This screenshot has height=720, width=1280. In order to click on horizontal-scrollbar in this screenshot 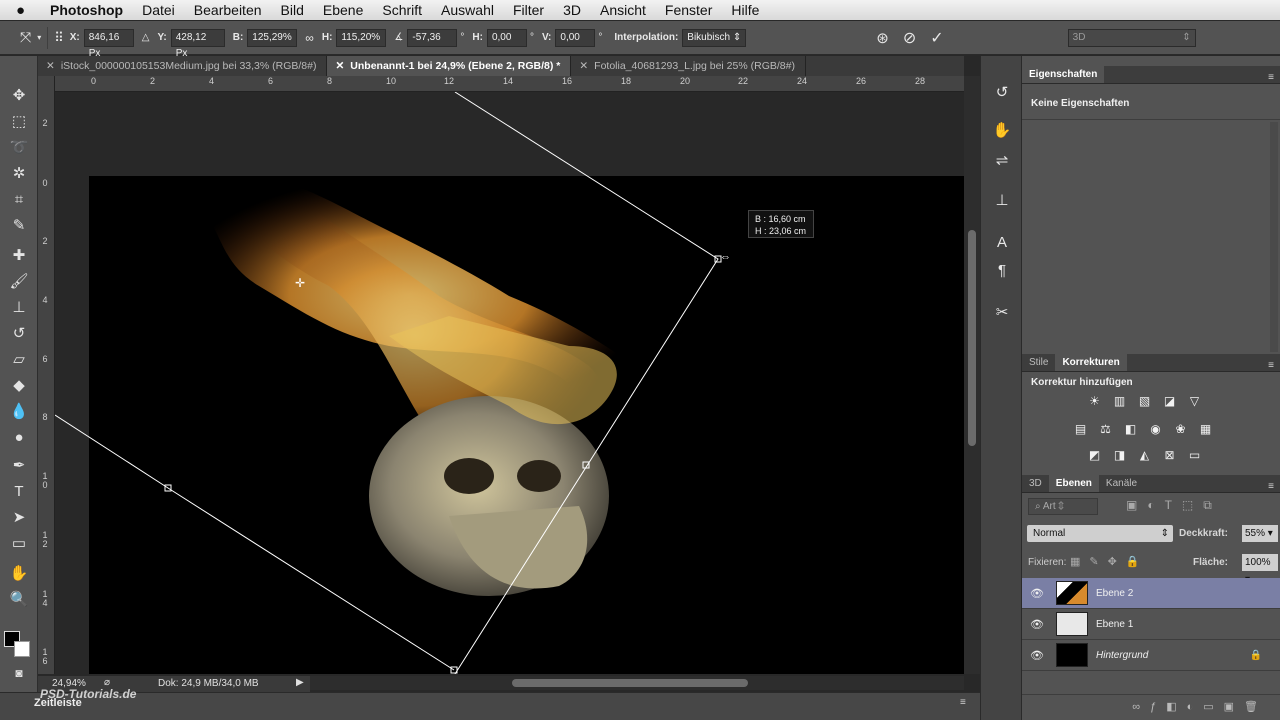, I will do `click(637, 683)`.